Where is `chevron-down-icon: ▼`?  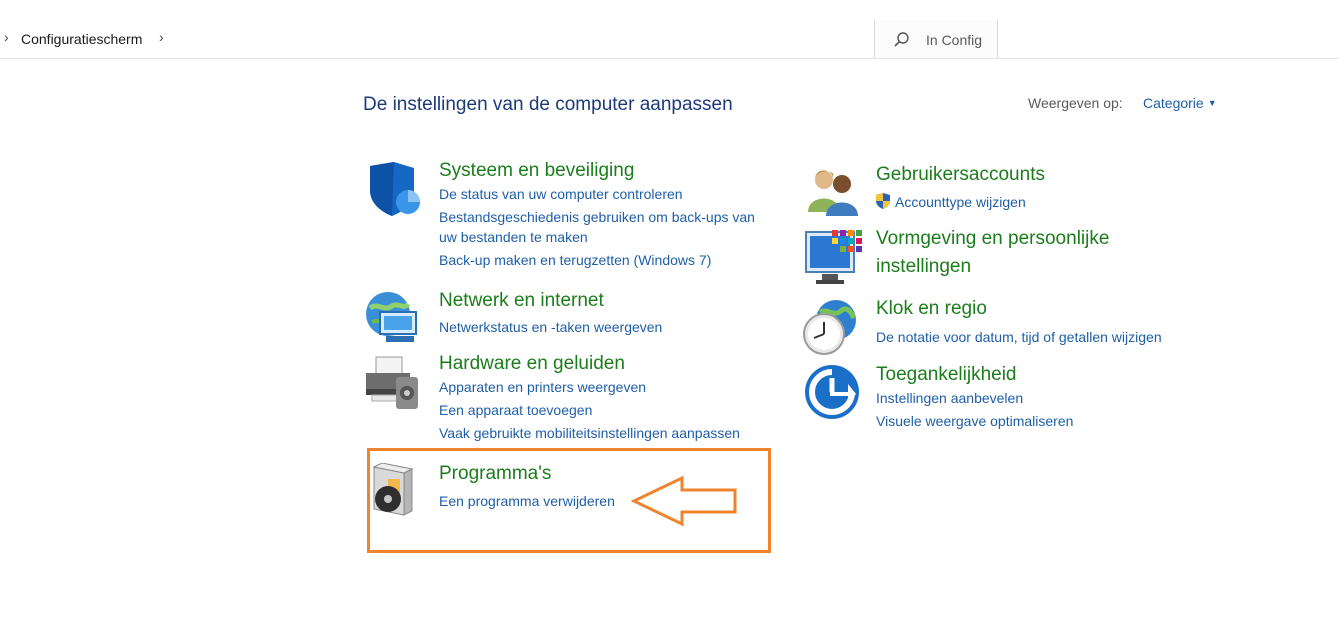 chevron-down-icon: ▼ is located at coordinates (1212, 103).